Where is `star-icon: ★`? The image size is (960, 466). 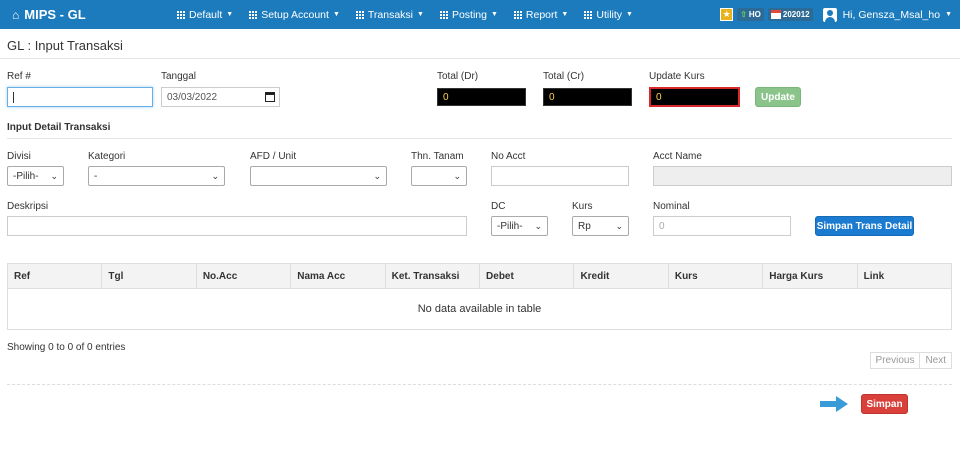 star-icon: ★ is located at coordinates (727, 14).